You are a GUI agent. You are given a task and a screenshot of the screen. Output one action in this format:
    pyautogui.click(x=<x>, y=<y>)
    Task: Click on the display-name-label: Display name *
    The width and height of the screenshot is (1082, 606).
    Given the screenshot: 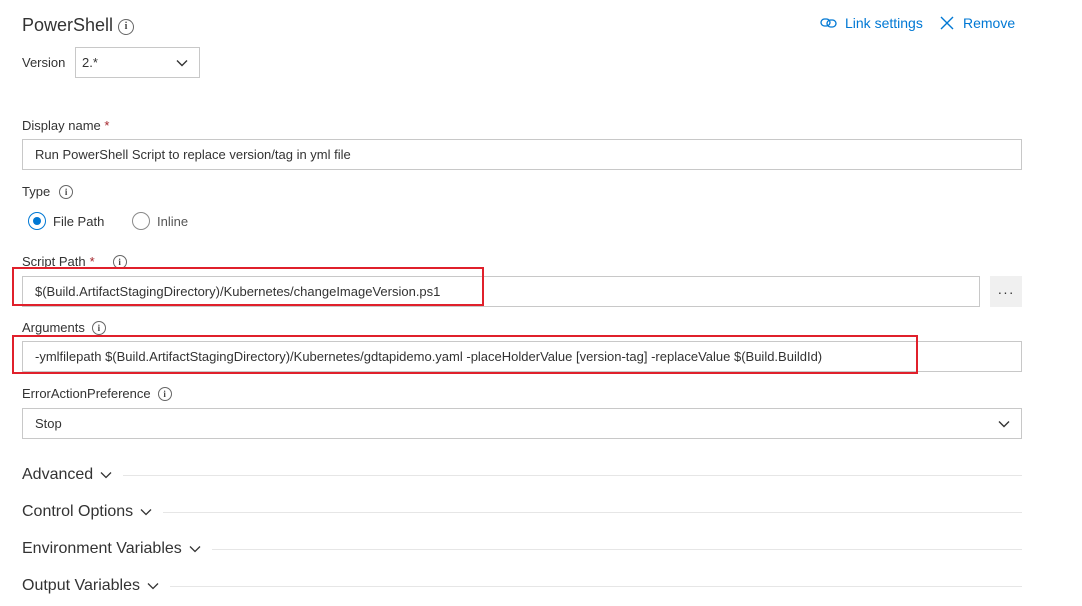 What is the action you would take?
    pyautogui.click(x=65, y=125)
    